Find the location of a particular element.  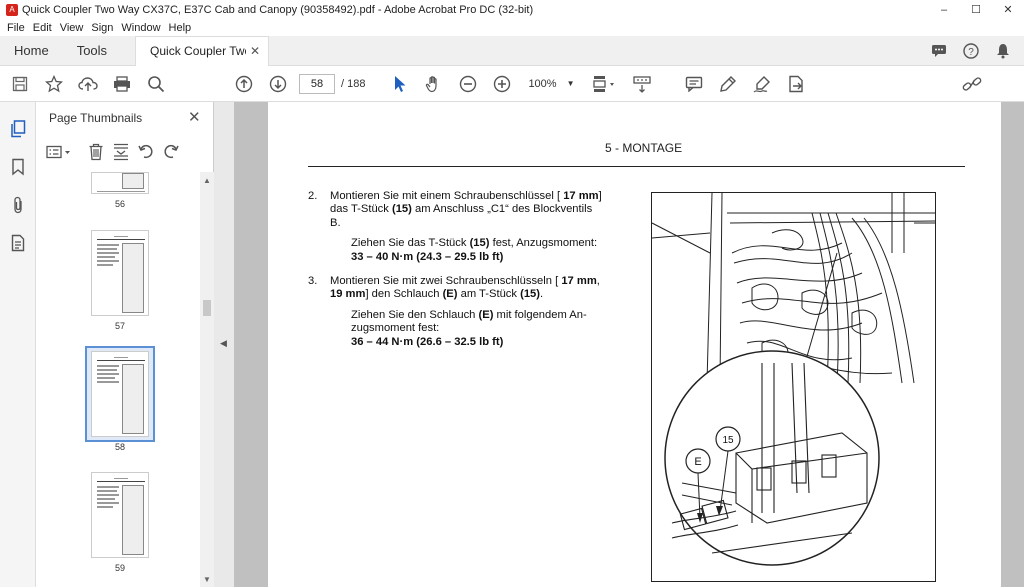

cloud-upload-icon is located at coordinates (88, 84).